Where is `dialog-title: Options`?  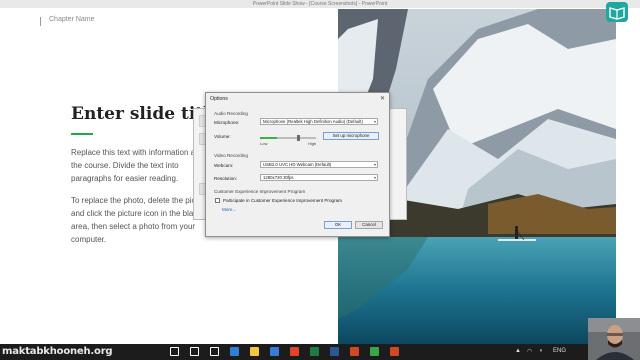
dialog-title: Options is located at coordinates (219, 99).